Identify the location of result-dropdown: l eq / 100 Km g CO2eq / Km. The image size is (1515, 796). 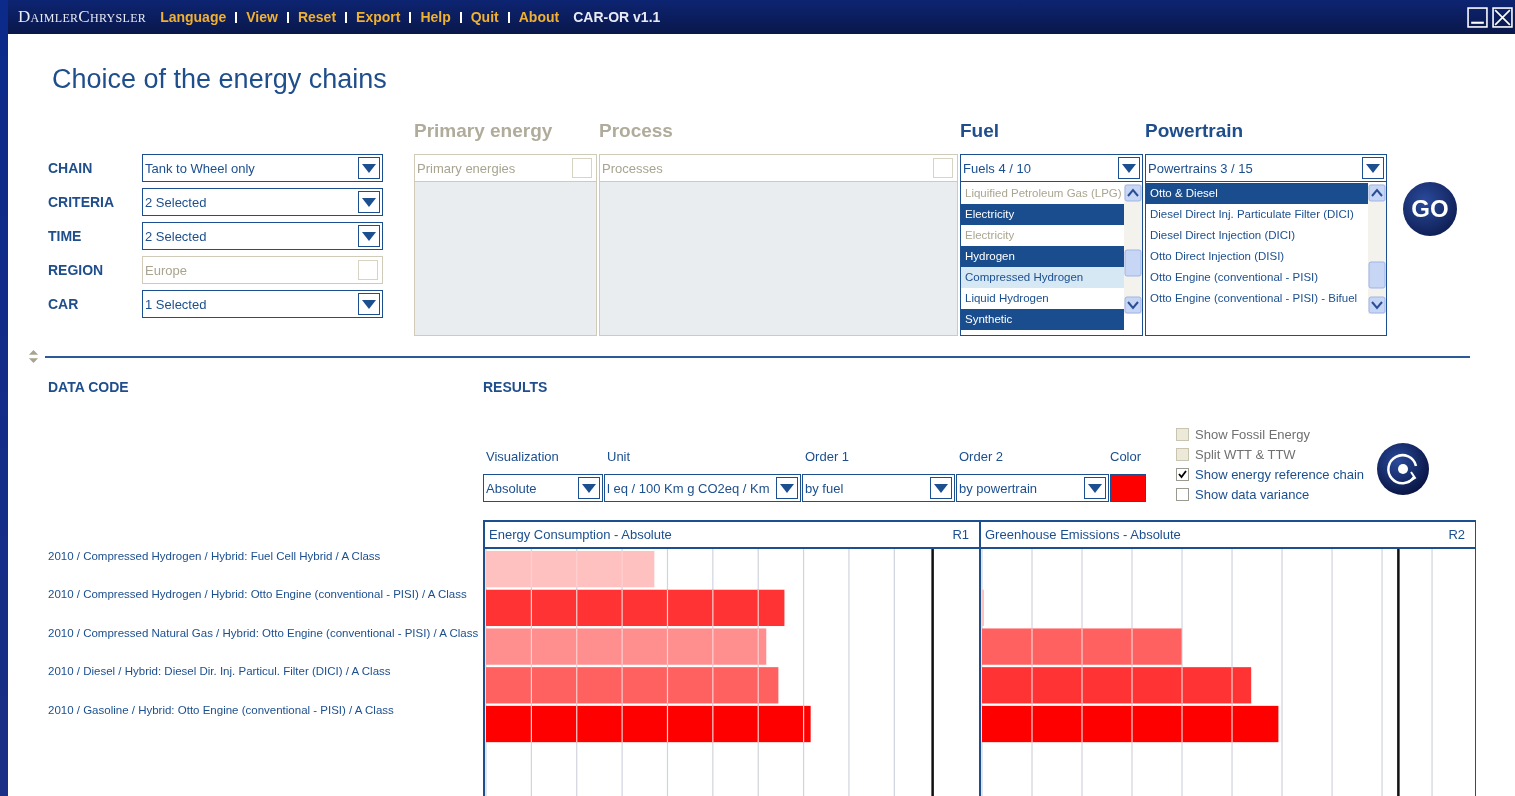
(702, 488).